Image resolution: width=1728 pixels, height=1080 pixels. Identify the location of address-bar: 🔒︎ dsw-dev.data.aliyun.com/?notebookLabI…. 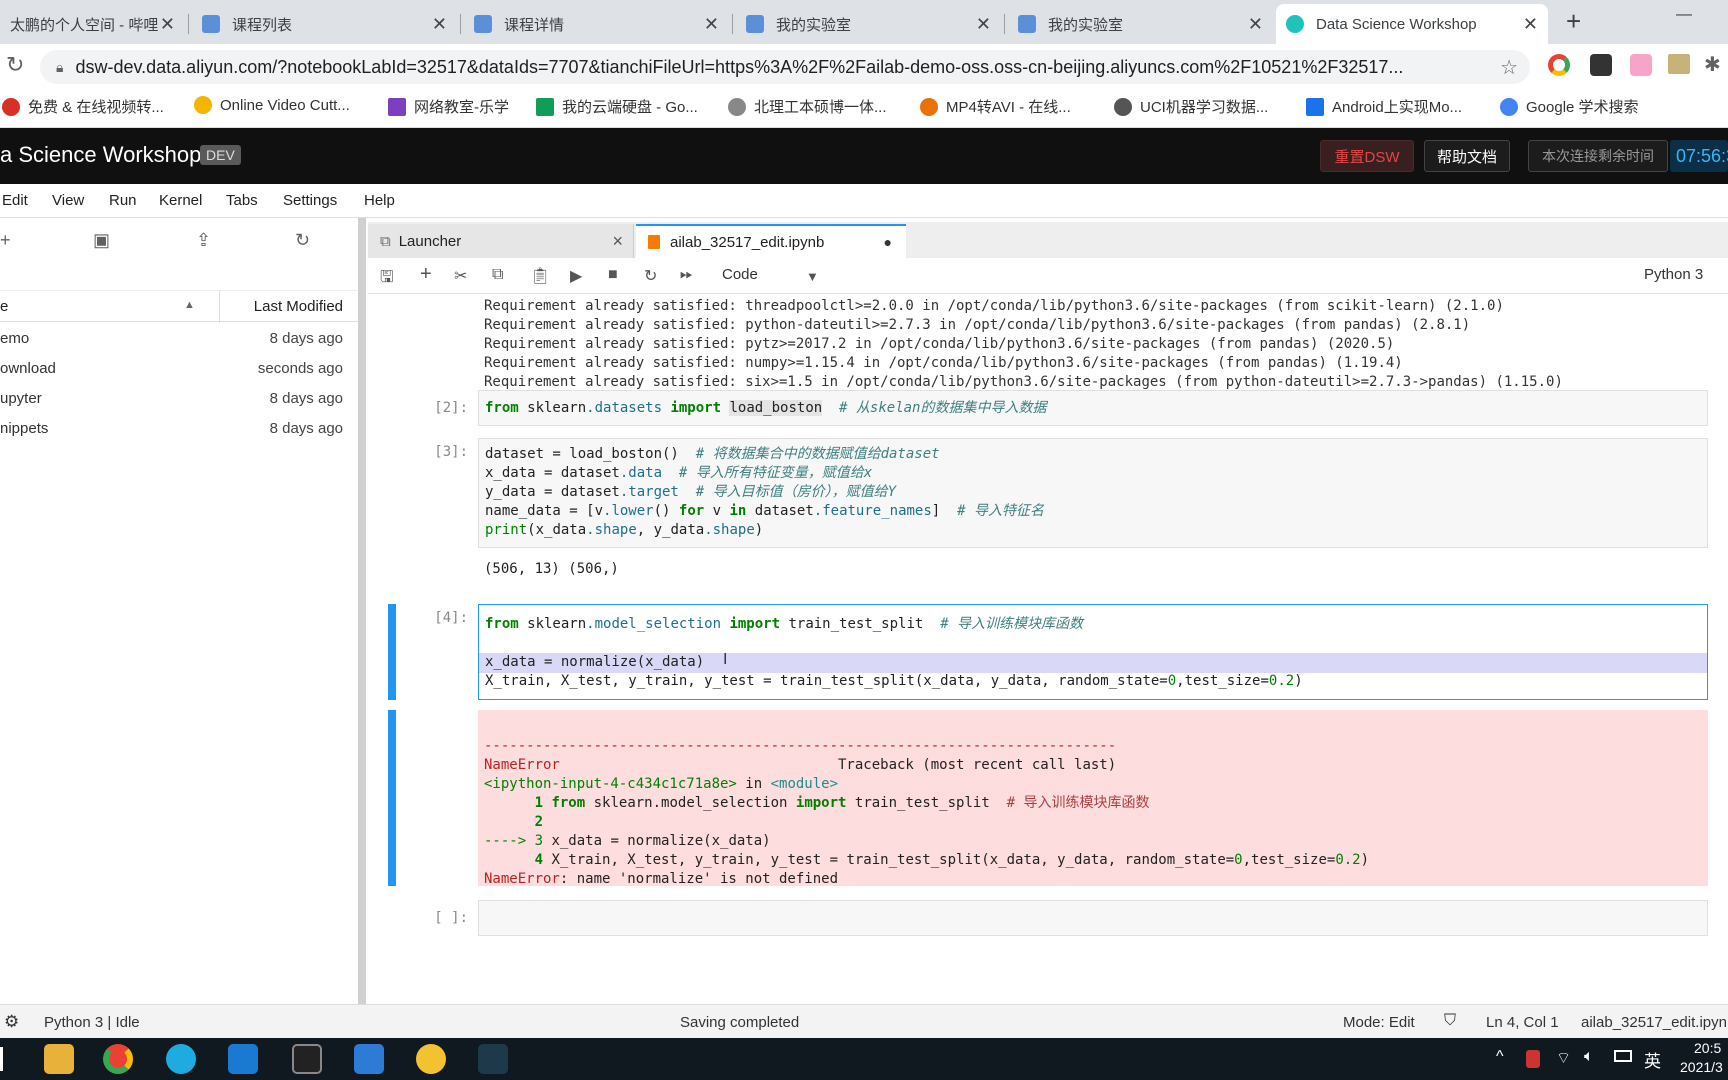
(785, 67).